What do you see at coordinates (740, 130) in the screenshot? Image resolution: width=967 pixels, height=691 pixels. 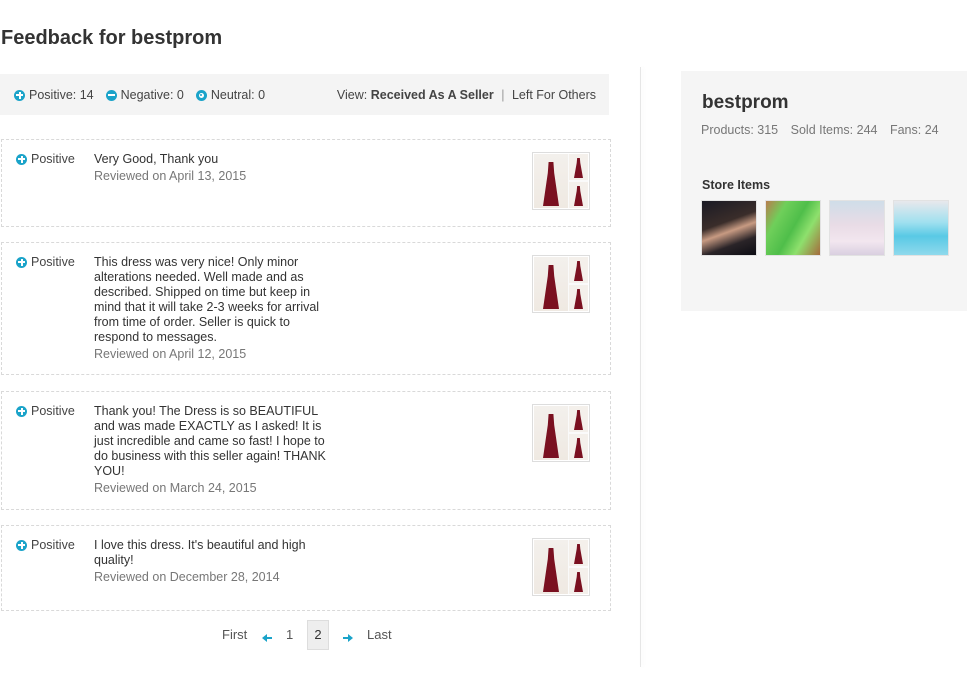 I see `store-products-count: Products: 315` at bounding box center [740, 130].